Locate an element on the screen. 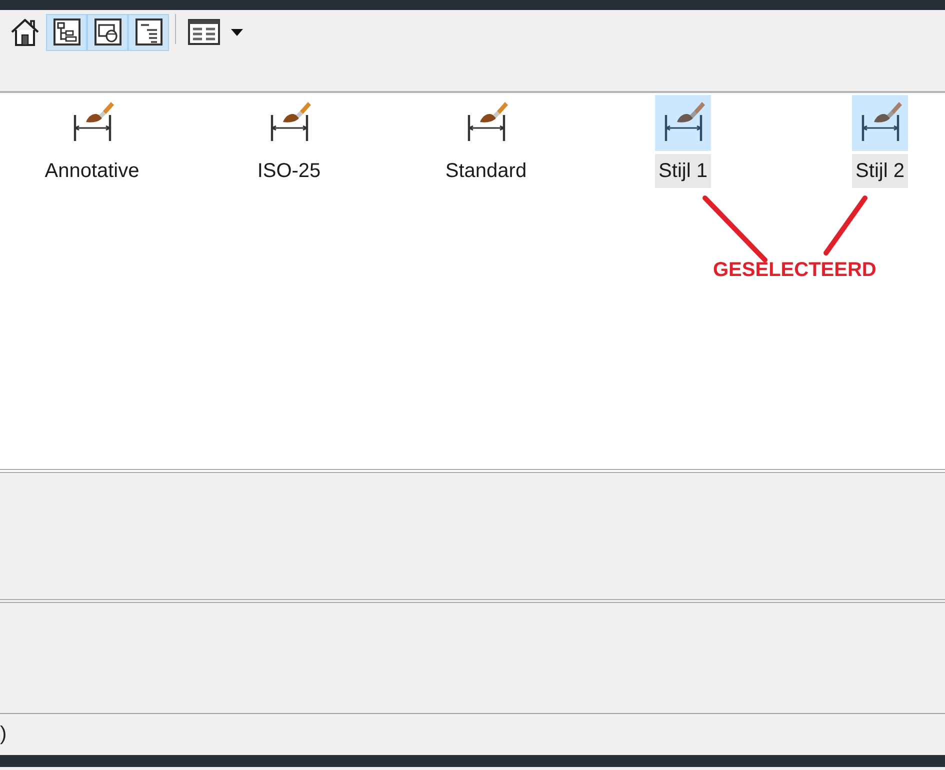  caret-icon is located at coordinates (237, 32).